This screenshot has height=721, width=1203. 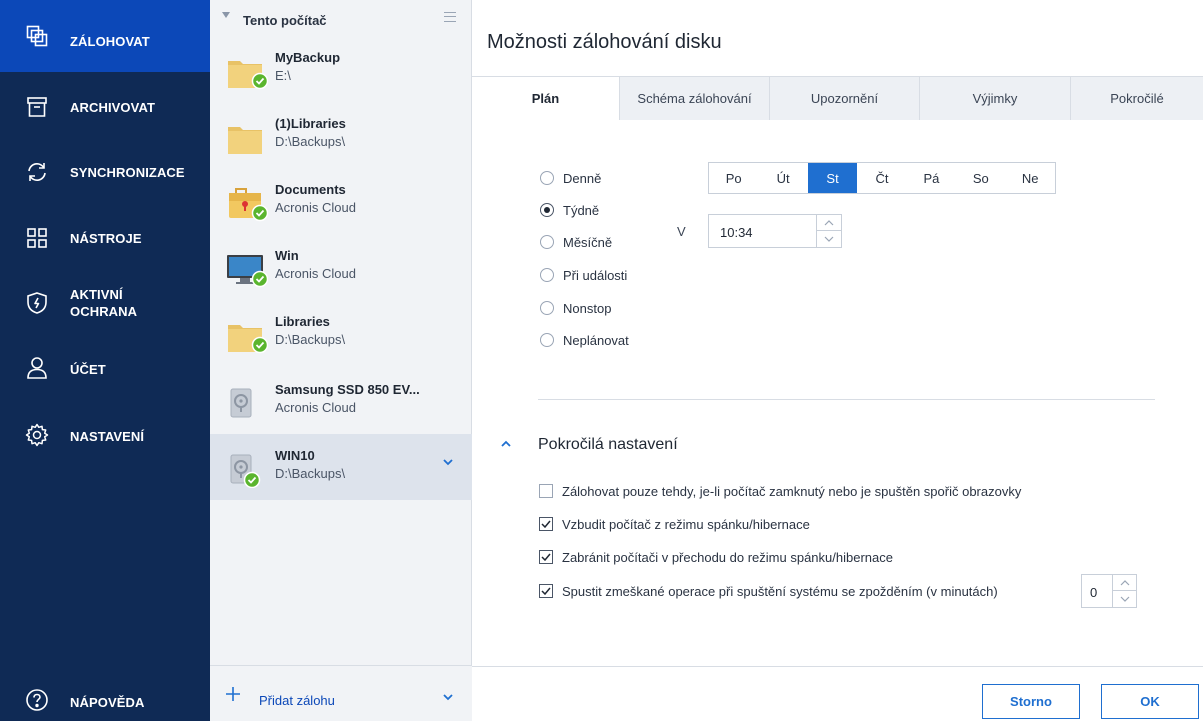 What do you see at coordinates (113, 107) in the screenshot?
I see `nav-label: ARCHIVOVAT` at bounding box center [113, 107].